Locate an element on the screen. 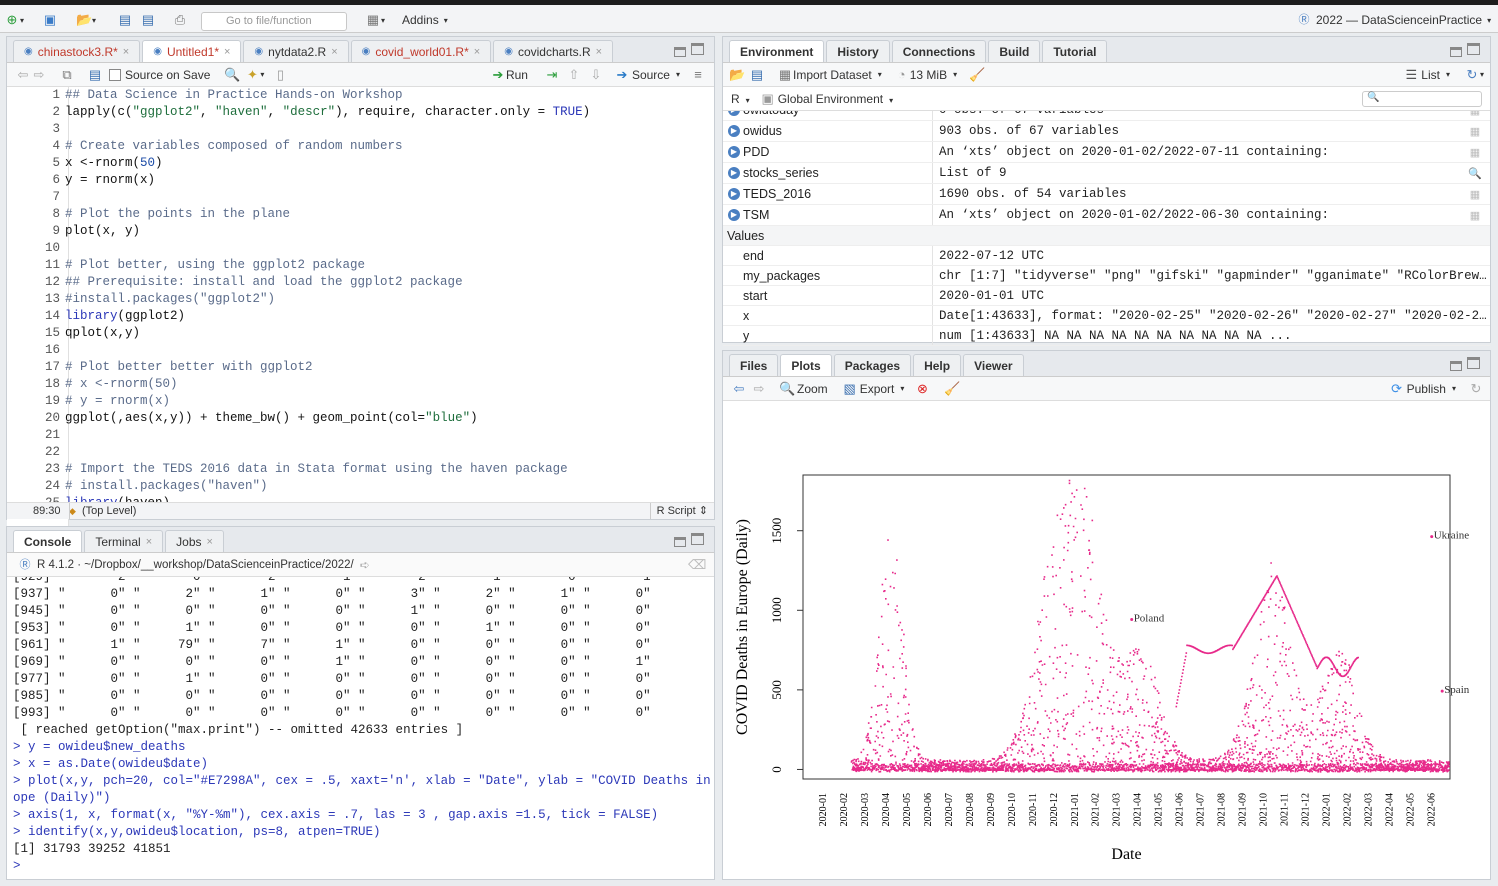 This screenshot has width=1498, height=886. refresh-icon: ↻ is located at coordinates (1472, 75).